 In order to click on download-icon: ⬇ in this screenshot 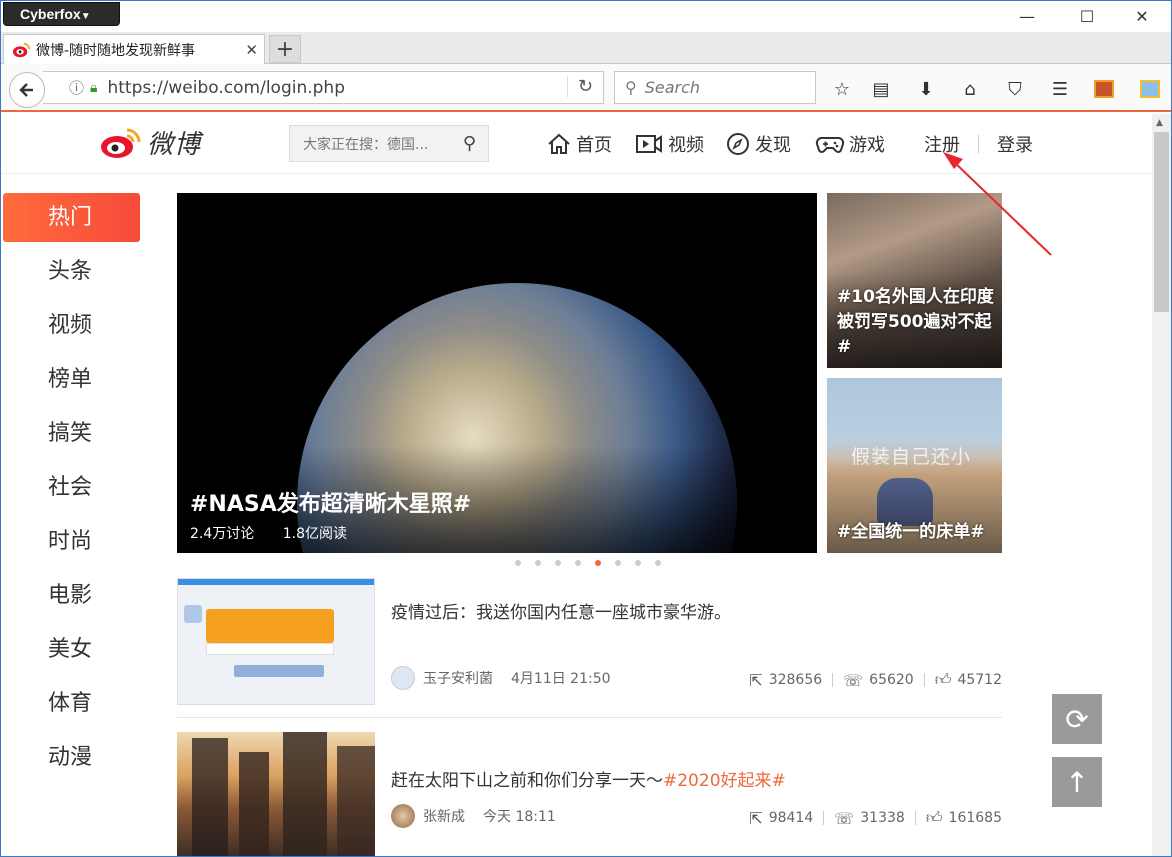, I will do `click(926, 89)`.